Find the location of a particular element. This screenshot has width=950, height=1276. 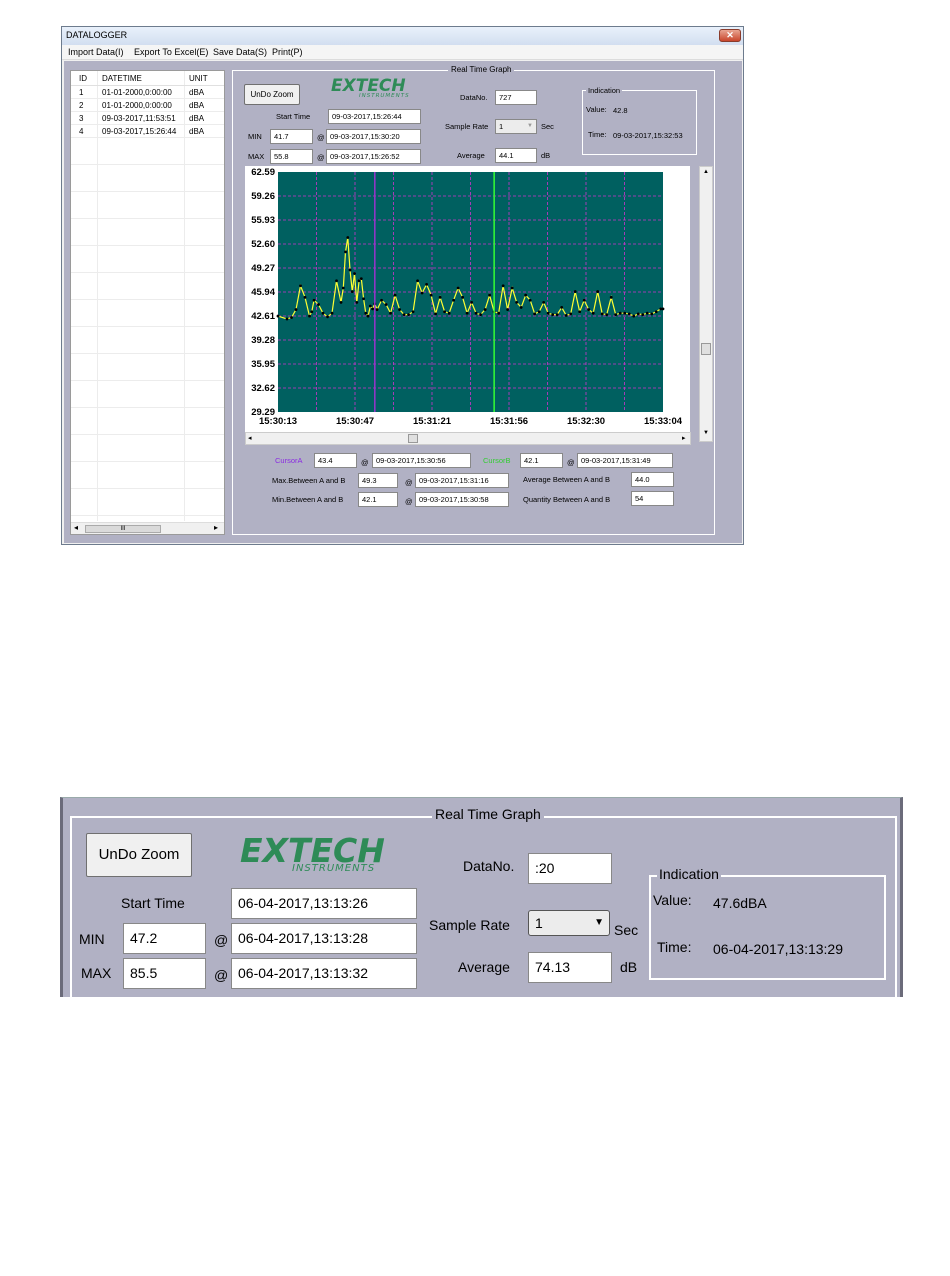

column-header-datetime: DATETIME is located at coordinates (122, 78).